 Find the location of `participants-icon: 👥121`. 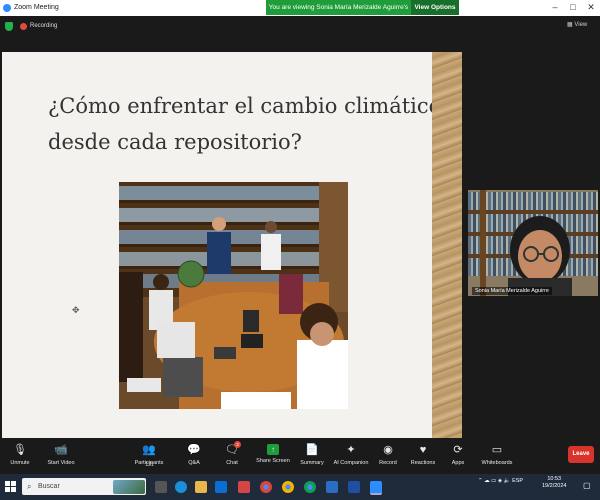

participants-icon: 👥121 is located at coordinates (149, 456).